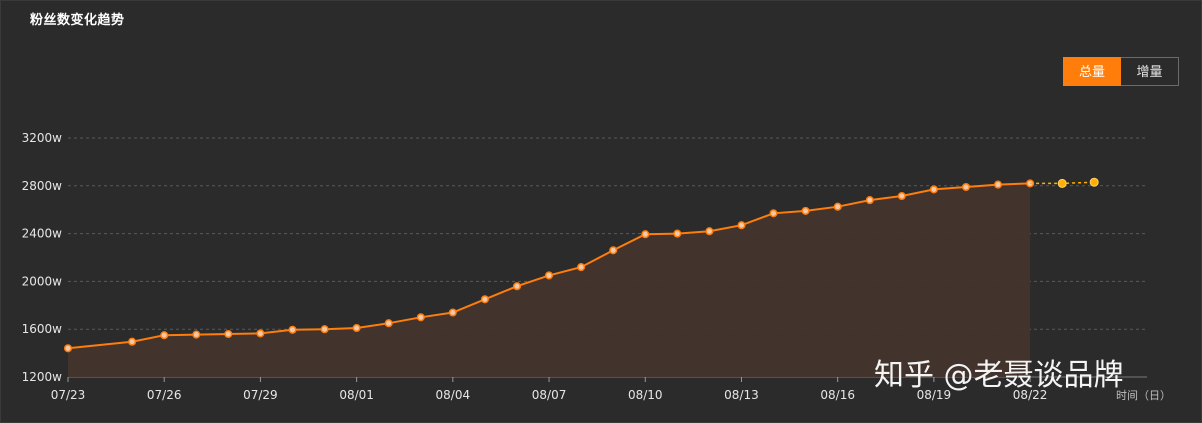 This screenshot has width=1202, height=423. Describe the element at coordinates (68, 395) in the screenshot. I see `x-tick-label: 07/23` at that location.